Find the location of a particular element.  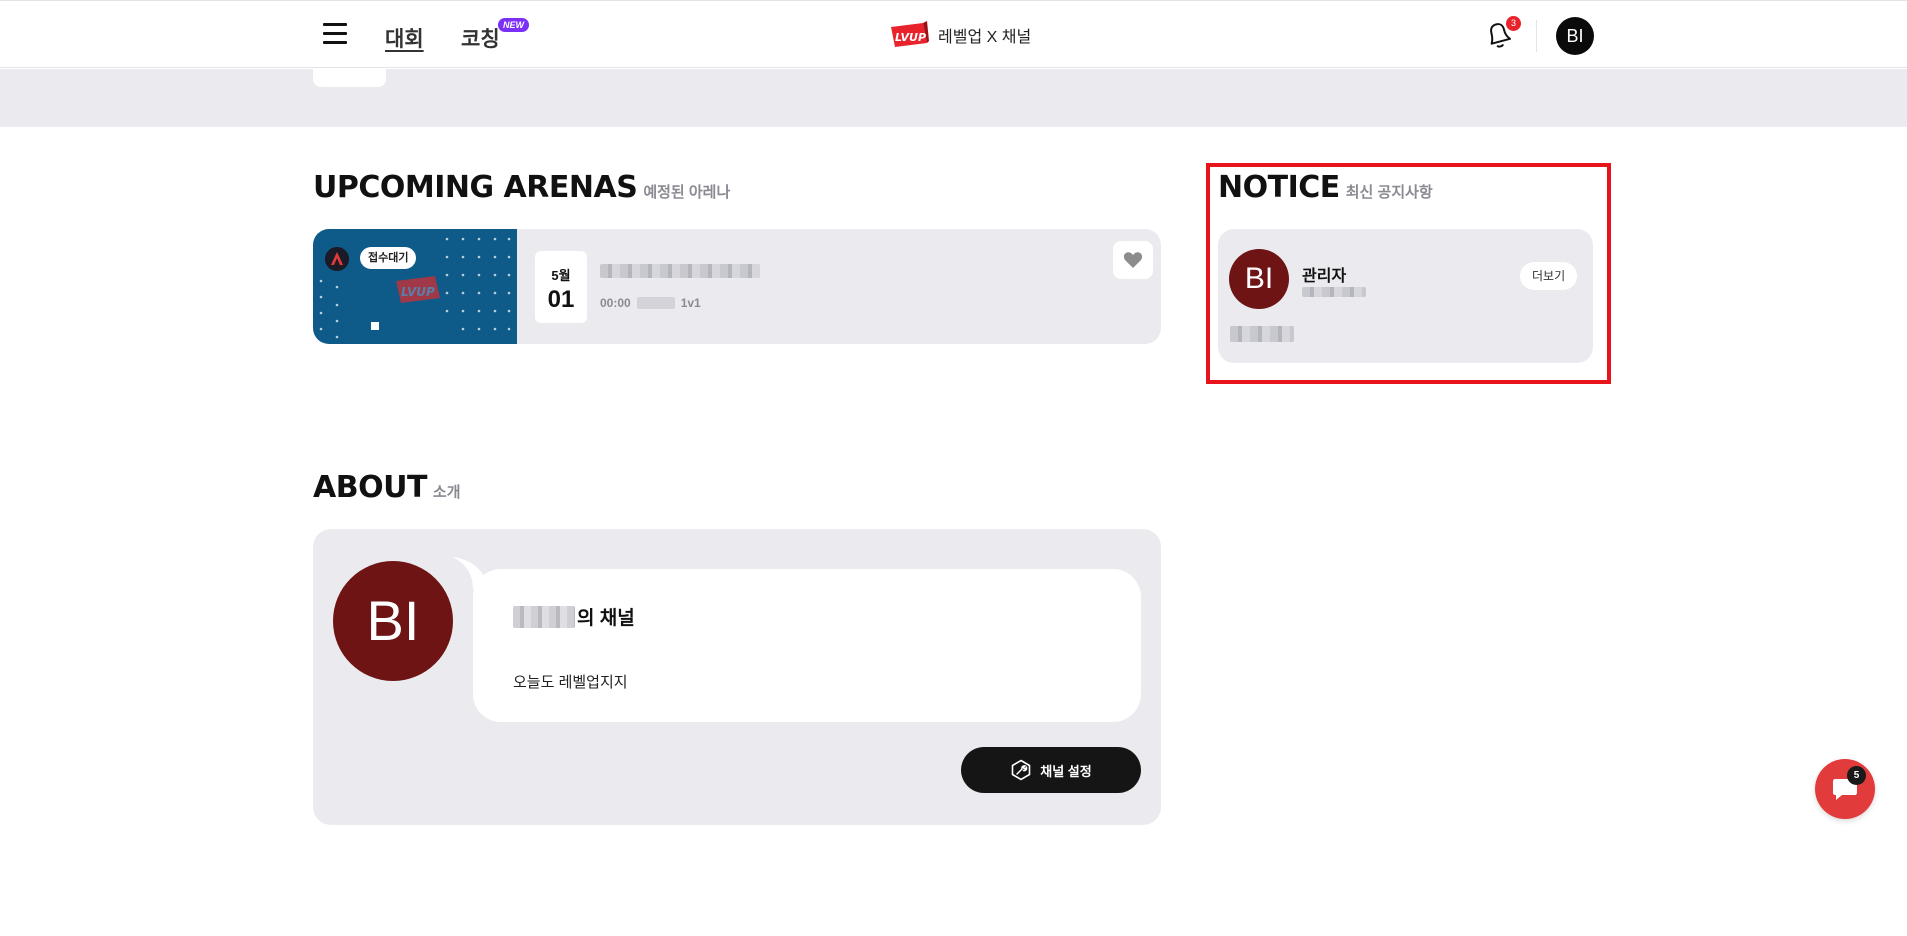

notice-date-redacted is located at coordinates (1334, 292).